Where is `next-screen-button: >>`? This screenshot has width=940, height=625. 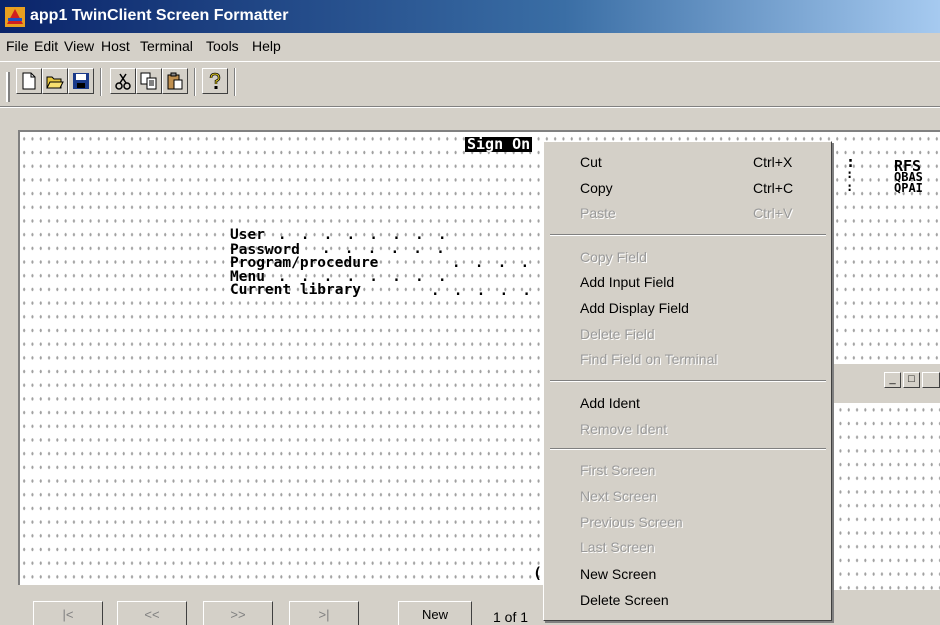 next-screen-button: >> is located at coordinates (238, 613).